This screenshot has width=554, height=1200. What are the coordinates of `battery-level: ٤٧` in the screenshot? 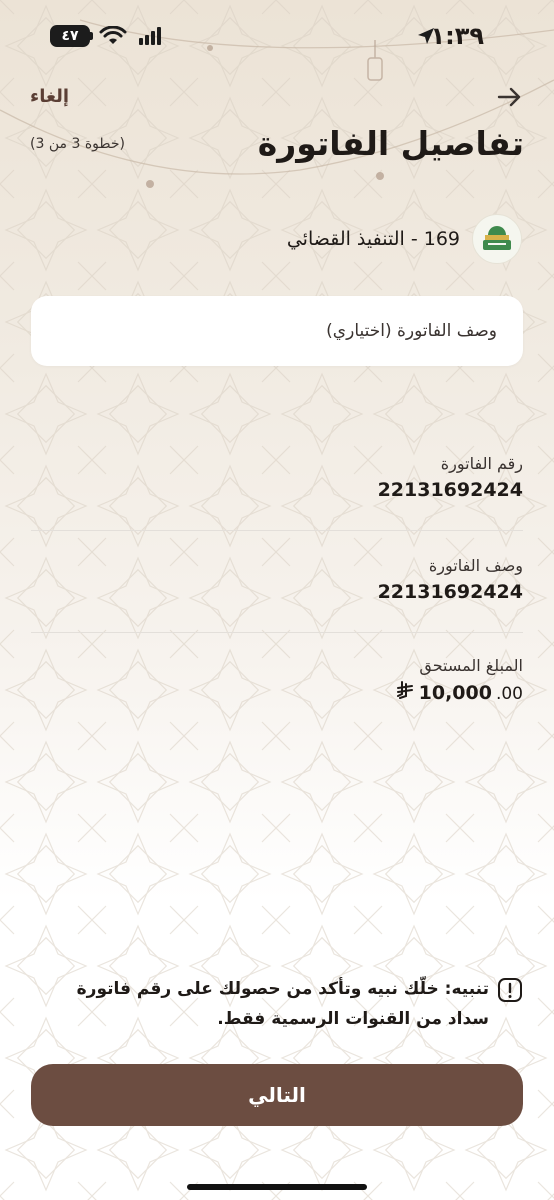 It's located at (70, 36).